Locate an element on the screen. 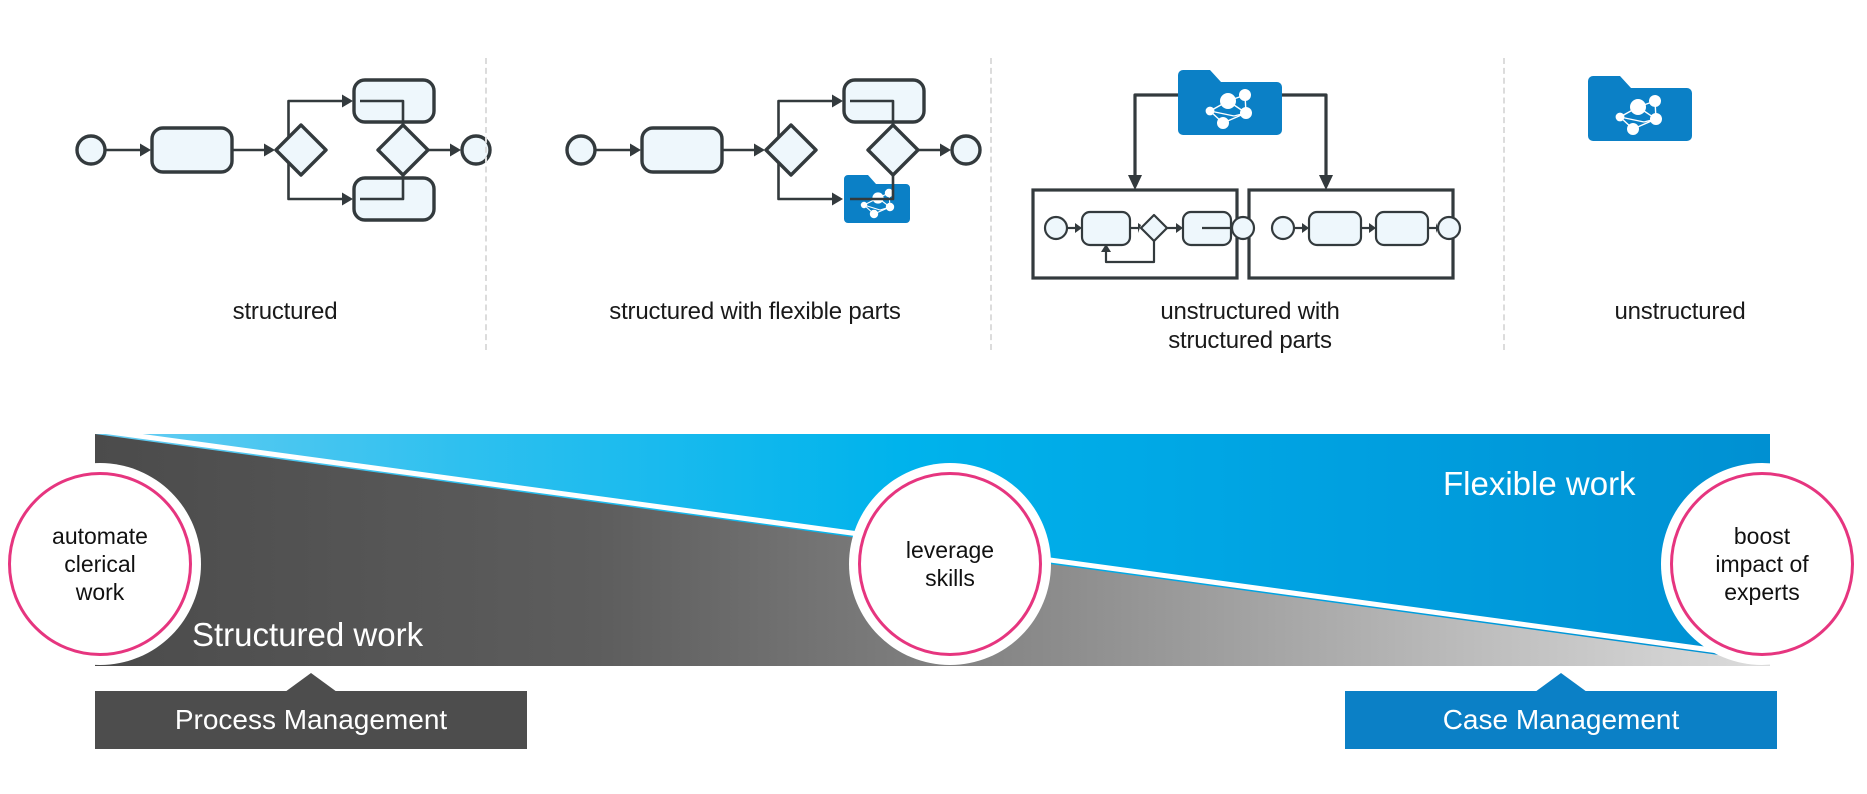 The width and height of the screenshot is (1867, 794). panel-unstructured-graphic is located at coordinates (1641, 111).